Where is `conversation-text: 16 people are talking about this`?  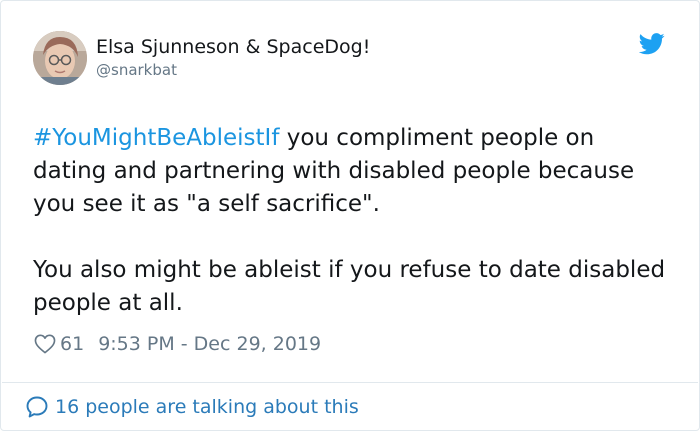
conversation-text: 16 people are talking about this is located at coordinates (207, 407).